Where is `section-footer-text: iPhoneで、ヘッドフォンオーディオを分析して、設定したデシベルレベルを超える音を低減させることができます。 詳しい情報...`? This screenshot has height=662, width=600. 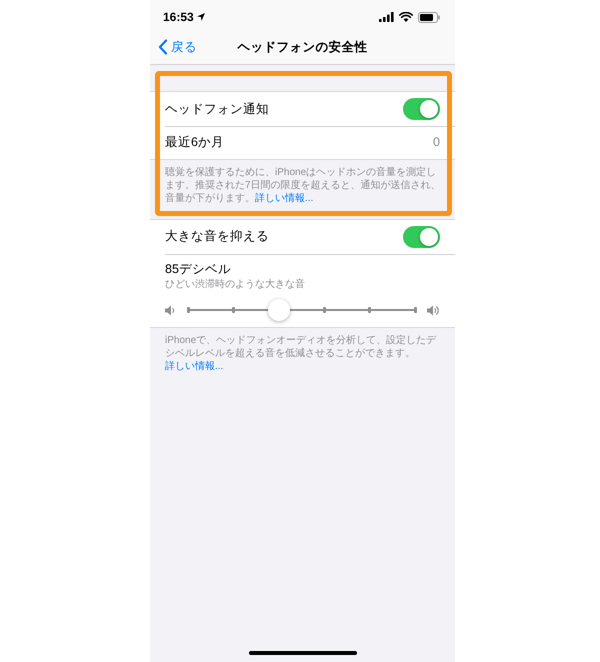 section-footer-text: iPhoneで、ヘッドフォンオーディオを分析して、設定したデシベルレベルを超える音を低減させることができます。 詳しい情報... is located at coordinates (301, 354).